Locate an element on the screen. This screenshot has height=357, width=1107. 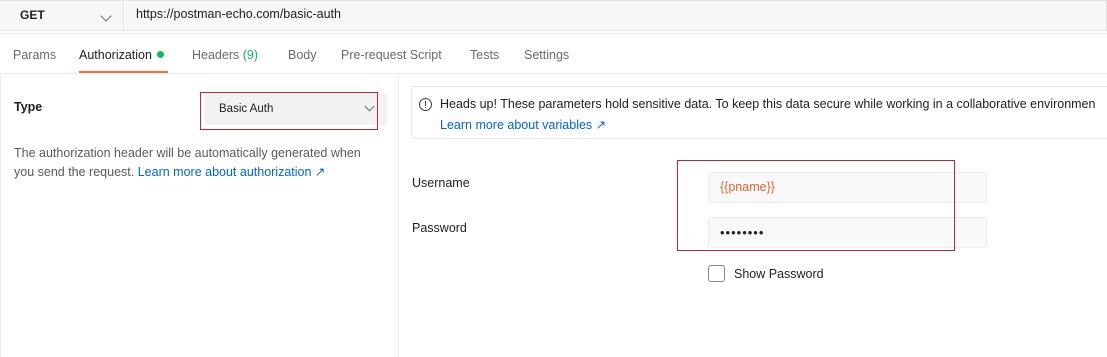
tab-authorization-label: Authorization is located at coordinates (115, 55).